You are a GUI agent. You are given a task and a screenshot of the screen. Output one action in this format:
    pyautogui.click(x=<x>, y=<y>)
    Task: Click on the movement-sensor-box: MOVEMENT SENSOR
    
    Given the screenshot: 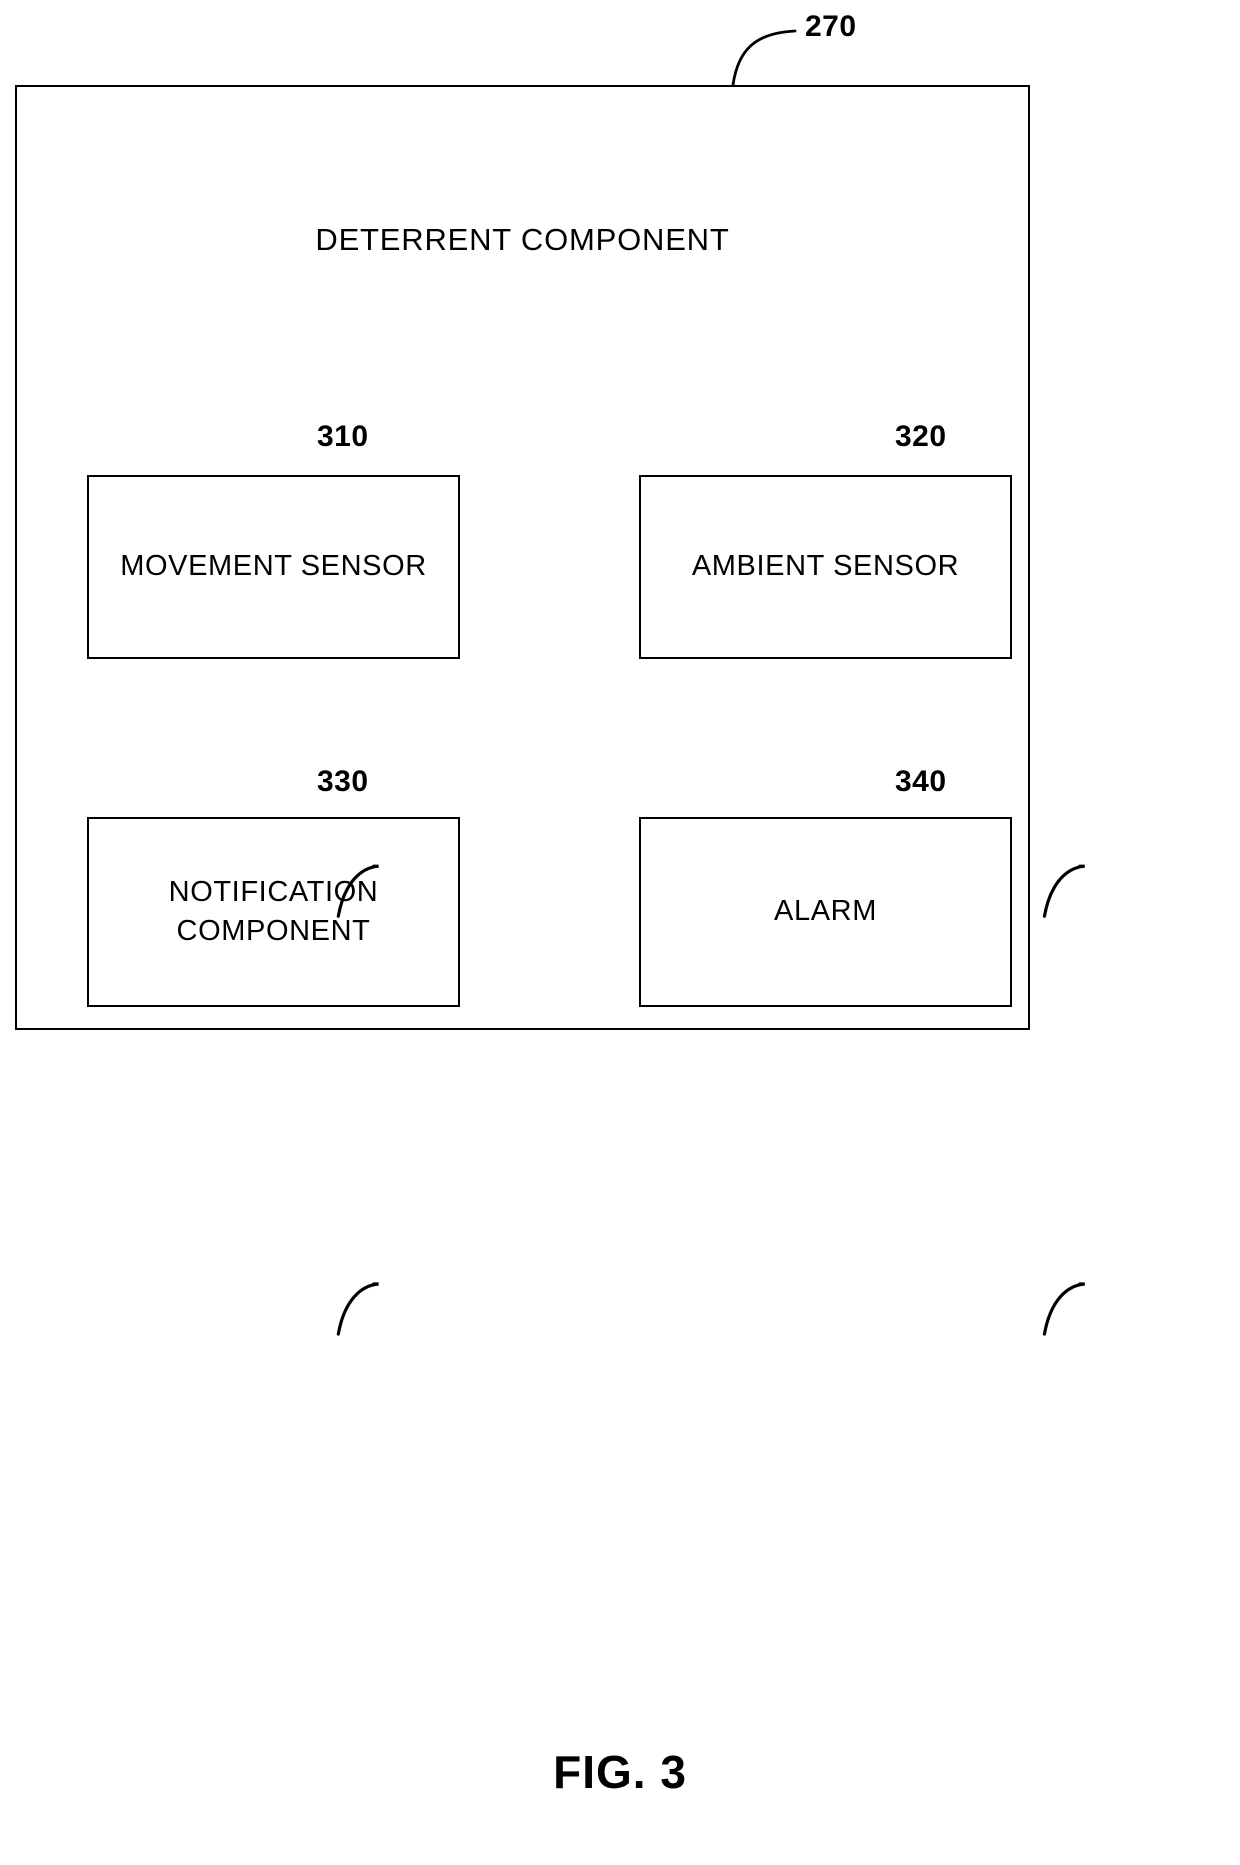 What is the action you would take?
    pyautogui.click(x=273, y=567)
    